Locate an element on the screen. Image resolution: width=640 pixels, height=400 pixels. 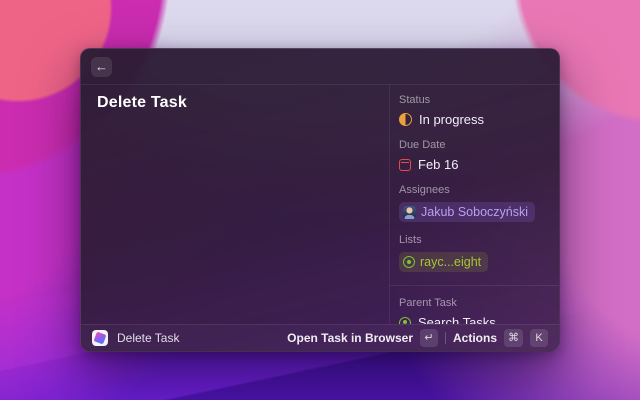
calendar-icon is located at coordinates (405, 164).